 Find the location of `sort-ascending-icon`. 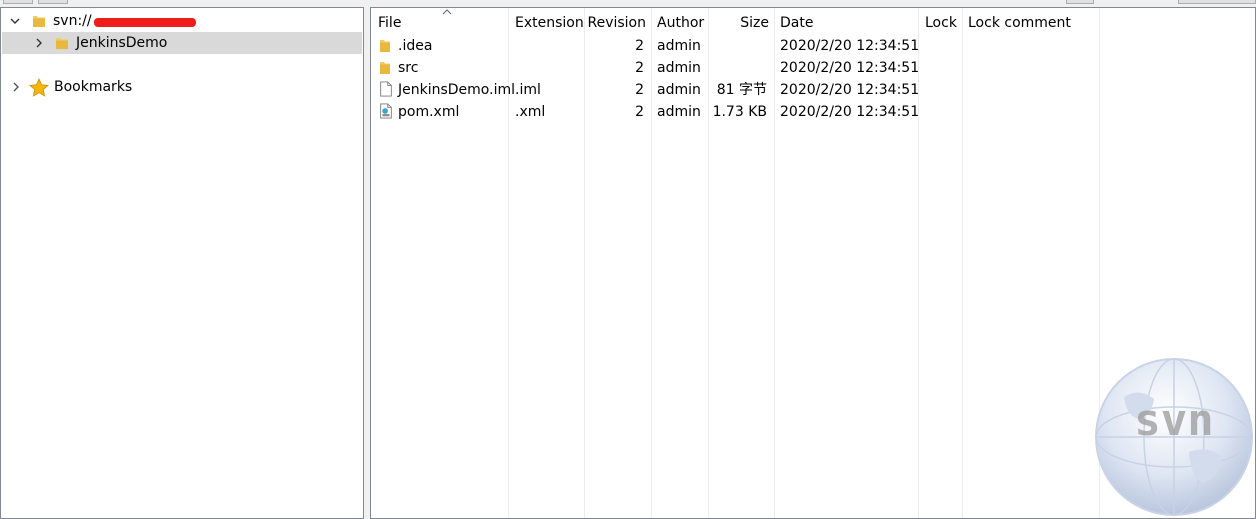

sort-ascending-icon is located at coordinates (447, 12).